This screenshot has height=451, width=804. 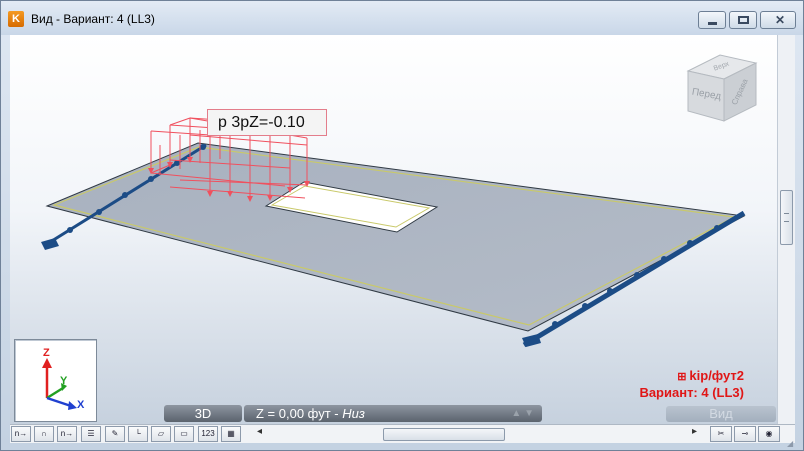 I want to click on load-legend: ⊞ kip/фут2 Вариант: 4 (LL3), so click(x=691, y=384).